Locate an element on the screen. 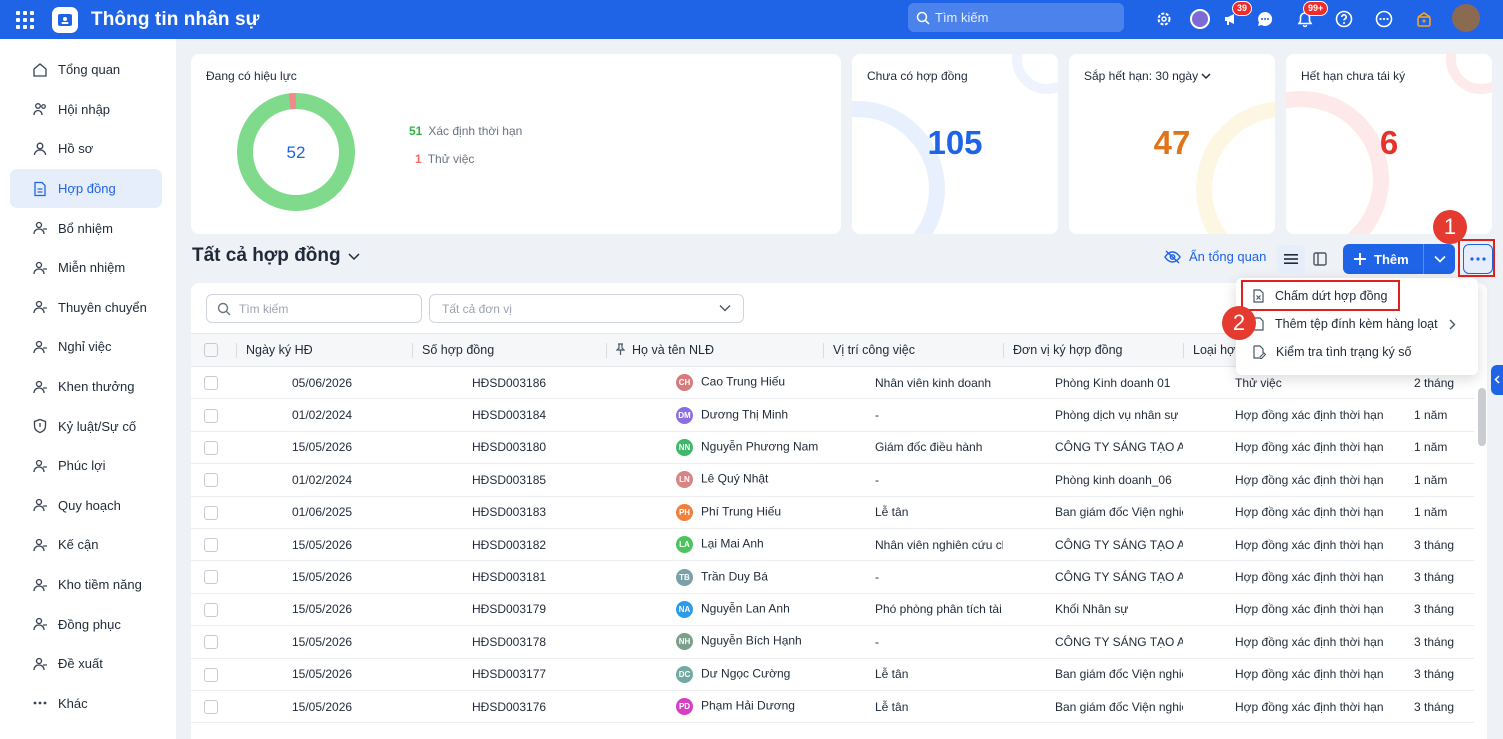 The height and width of the screenshot is (739, 1503). user-avatar is located at coordinates (1466, 18).